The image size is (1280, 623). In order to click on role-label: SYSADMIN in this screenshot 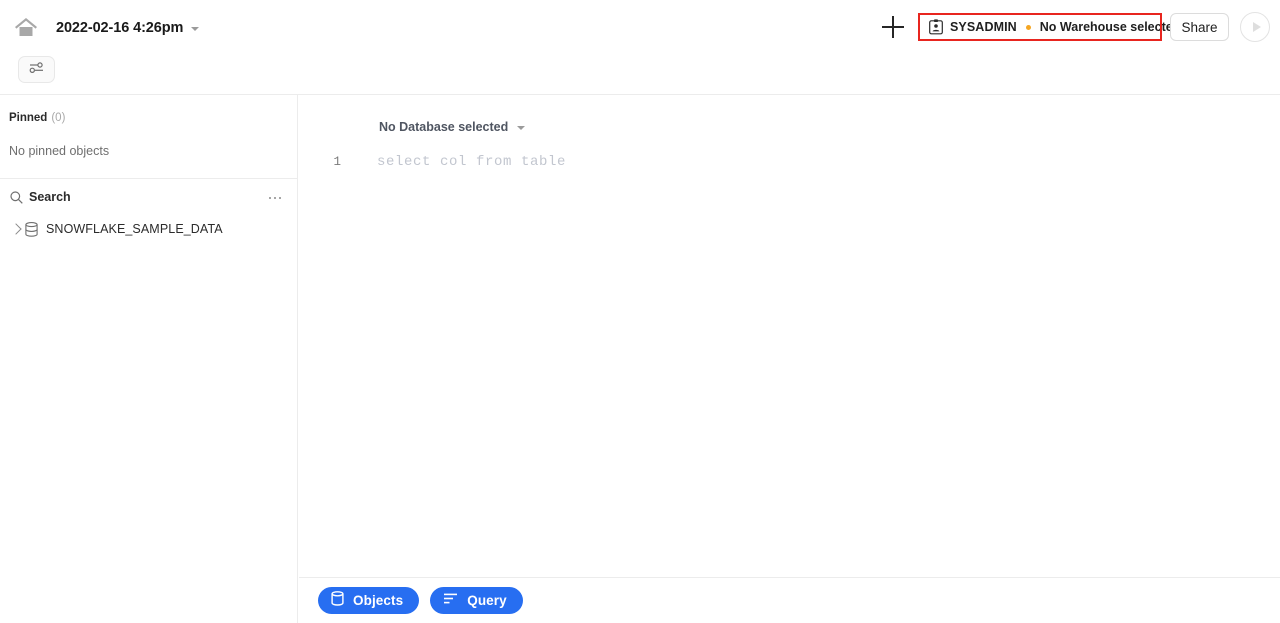, I will do `click(983, 27)`.